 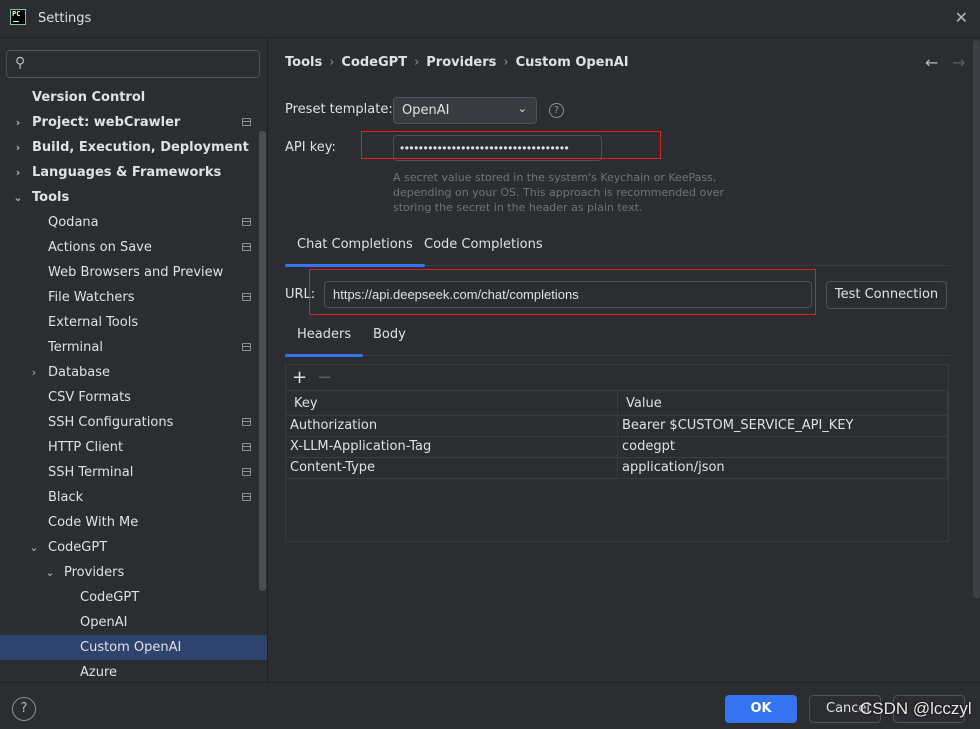 I want to click on title-bar: PC Settings ✕, so click(x=490, y=19).